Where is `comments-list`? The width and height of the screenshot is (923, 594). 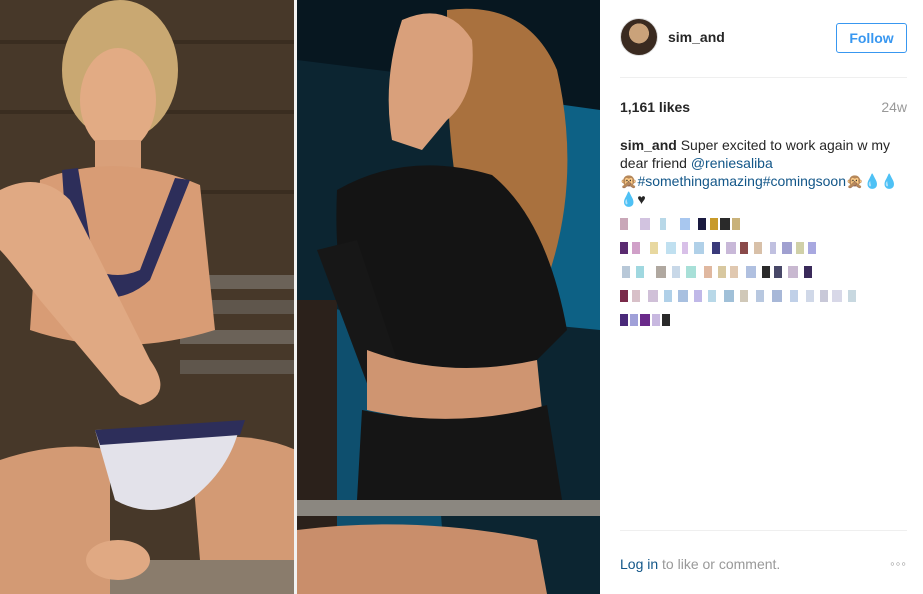 comments-list is located at coordinates (750, 274).